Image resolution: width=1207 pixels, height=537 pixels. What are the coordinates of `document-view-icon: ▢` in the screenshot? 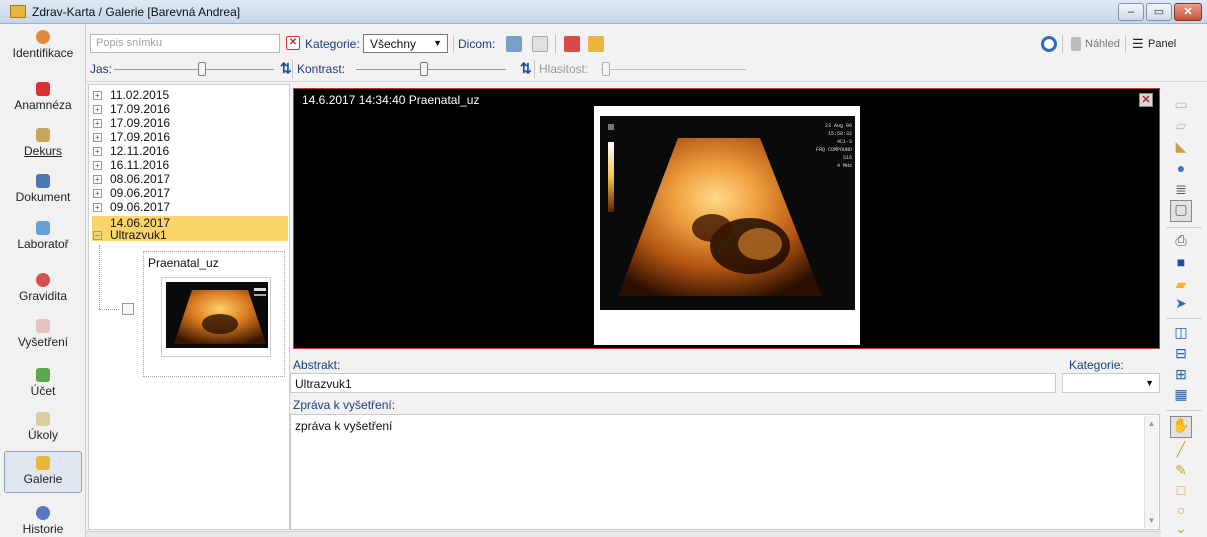 It's located at (1181, 211).